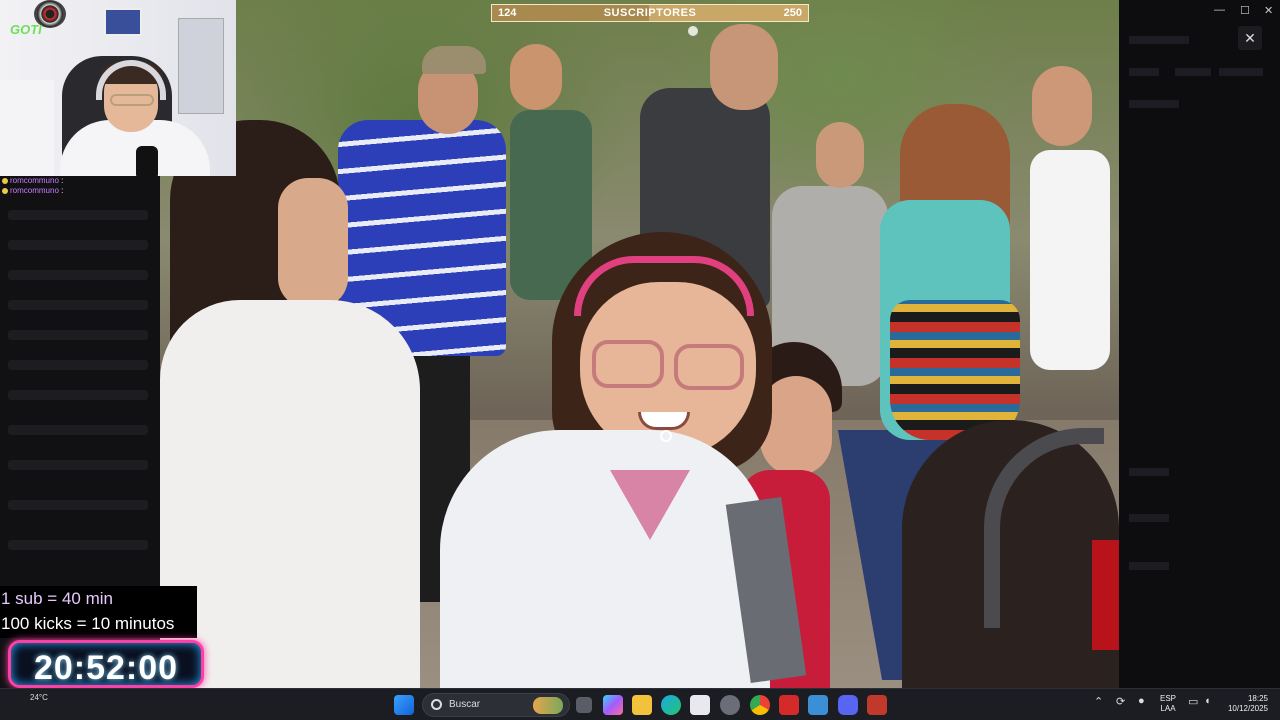  Describe the element at coordinates (1199, 344) in the screenshot. I see `side-panel` at that location.